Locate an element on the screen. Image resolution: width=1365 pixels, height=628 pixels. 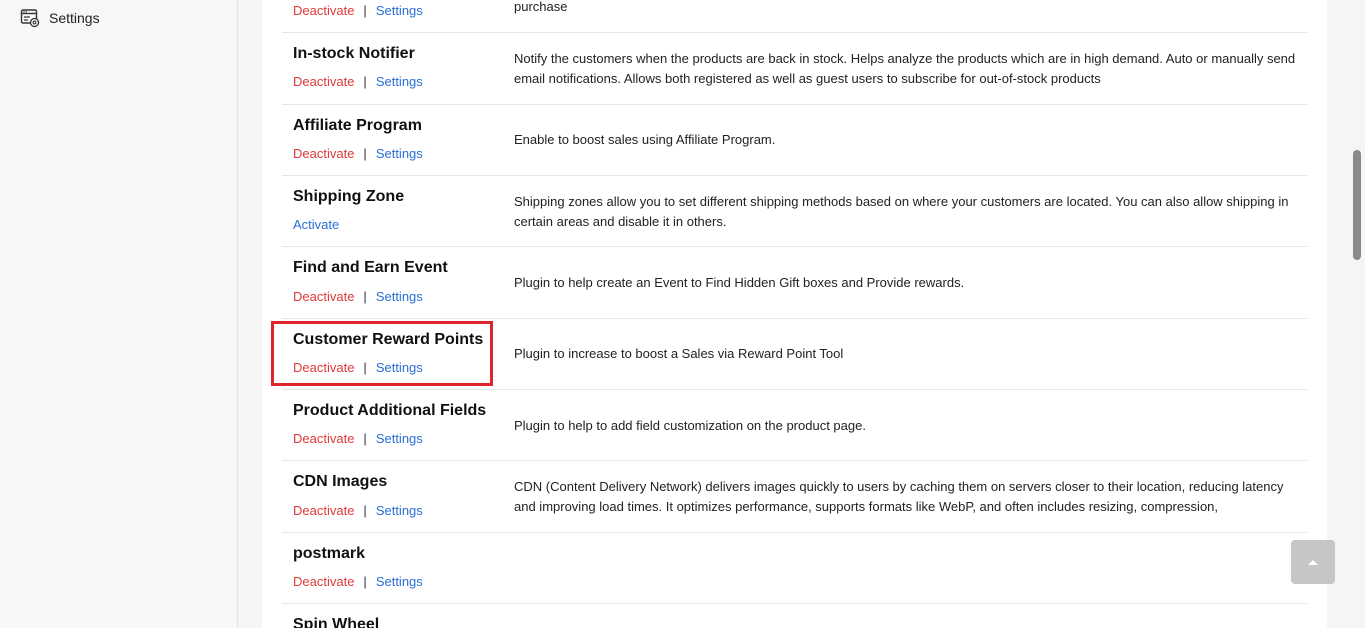
plugin-actions: Activate is located at coordinates (316, 224).